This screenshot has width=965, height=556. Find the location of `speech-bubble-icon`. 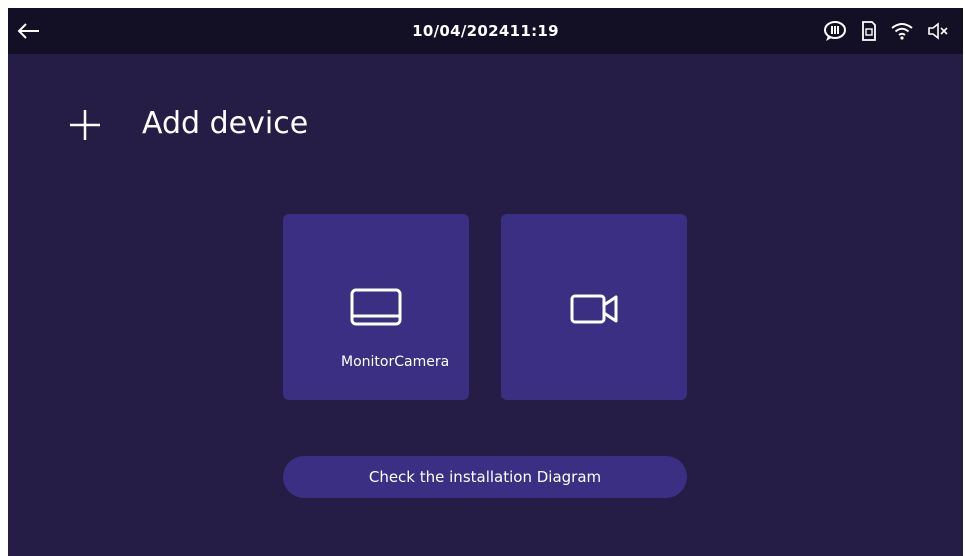

speech-bubble-icon is located at coordinates (835, 31).